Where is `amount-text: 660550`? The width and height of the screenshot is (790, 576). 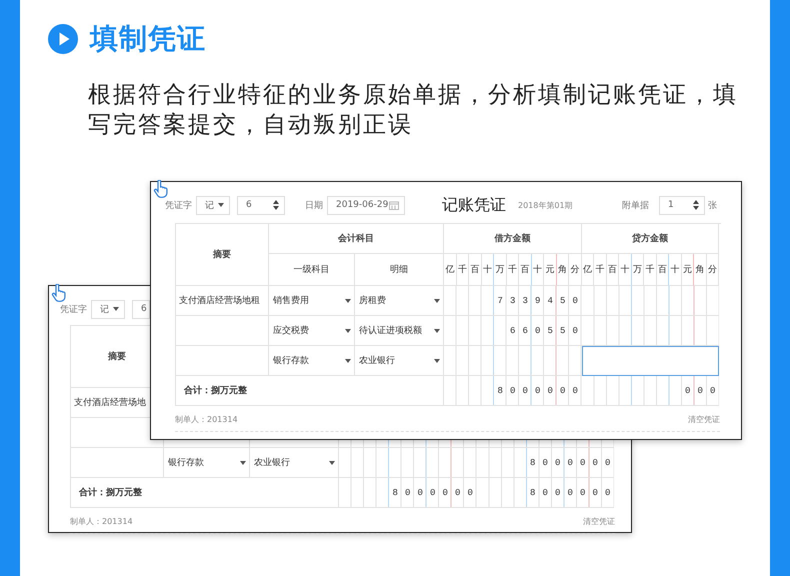
amount-text: 660550 is located at coordinates (548, 331).